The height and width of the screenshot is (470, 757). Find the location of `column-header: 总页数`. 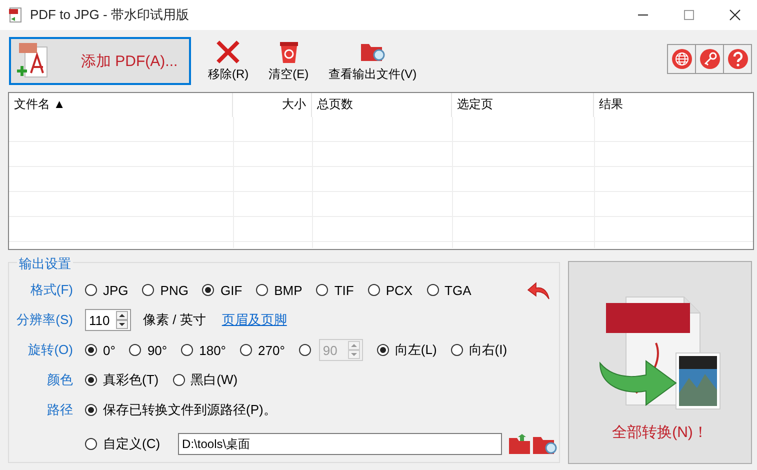

column-header: 总页数 is located at coordinates (382, 105).